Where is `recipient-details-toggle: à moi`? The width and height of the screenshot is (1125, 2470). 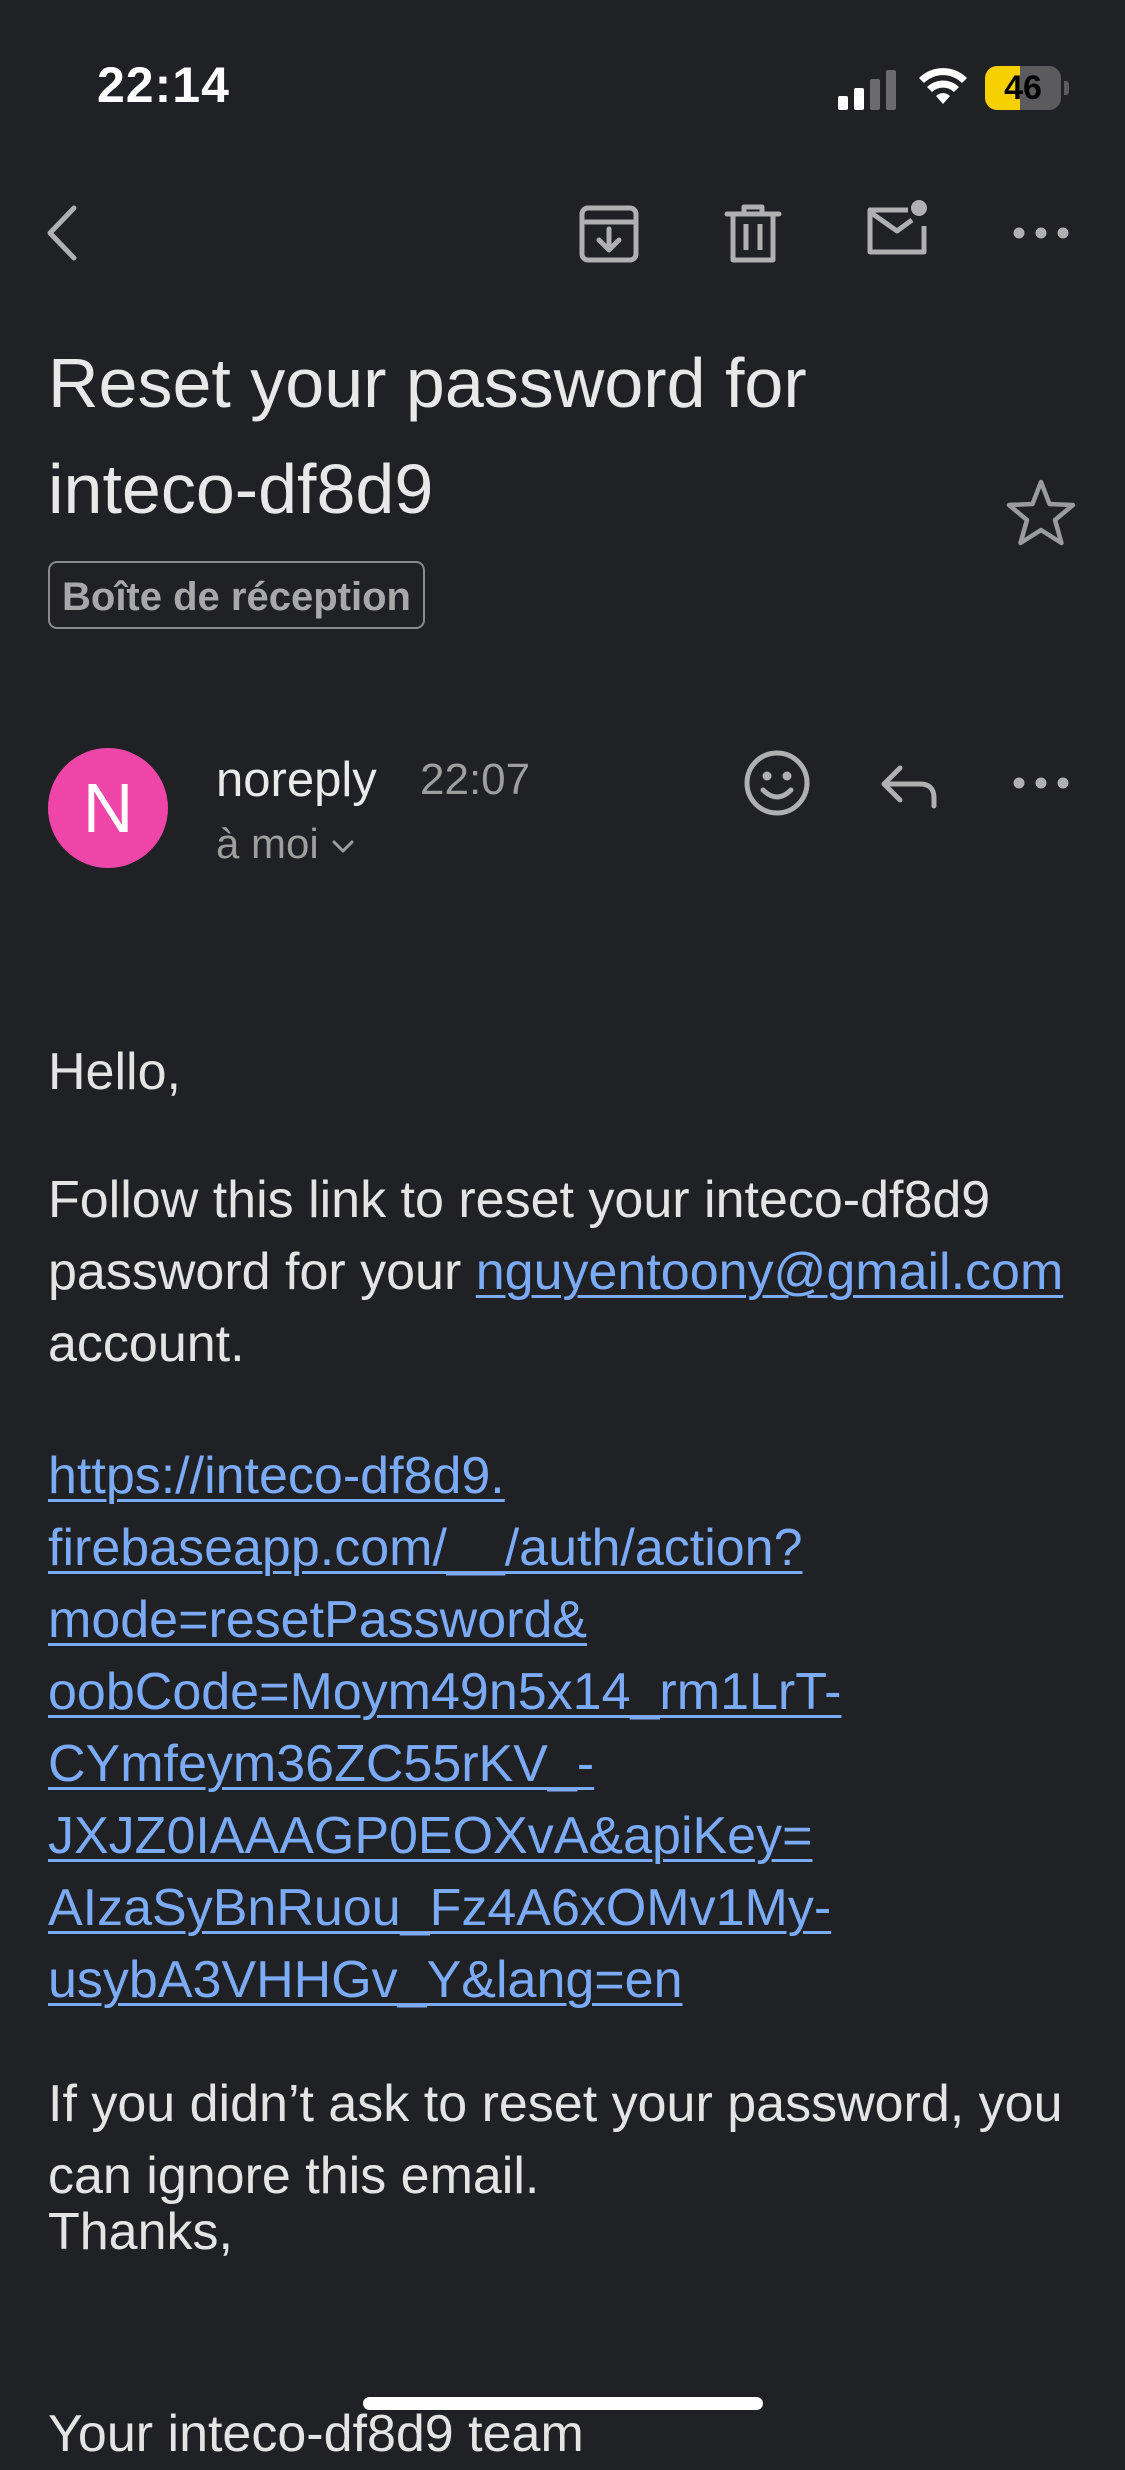 recipient-details-toggle: à moi is located at coordinates (285, 844).